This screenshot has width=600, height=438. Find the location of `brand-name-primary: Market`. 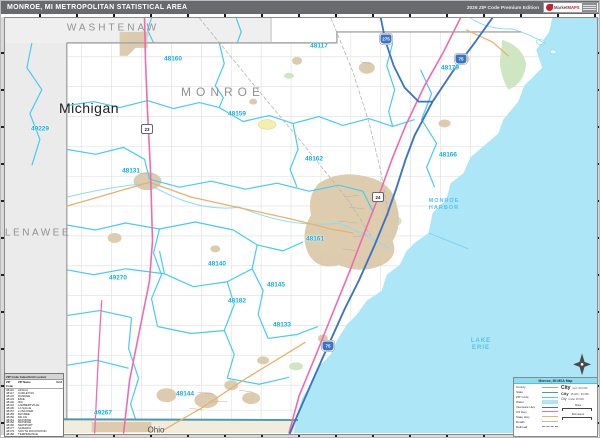

brand-name-primary: Market is located at coordinates (561, 7).